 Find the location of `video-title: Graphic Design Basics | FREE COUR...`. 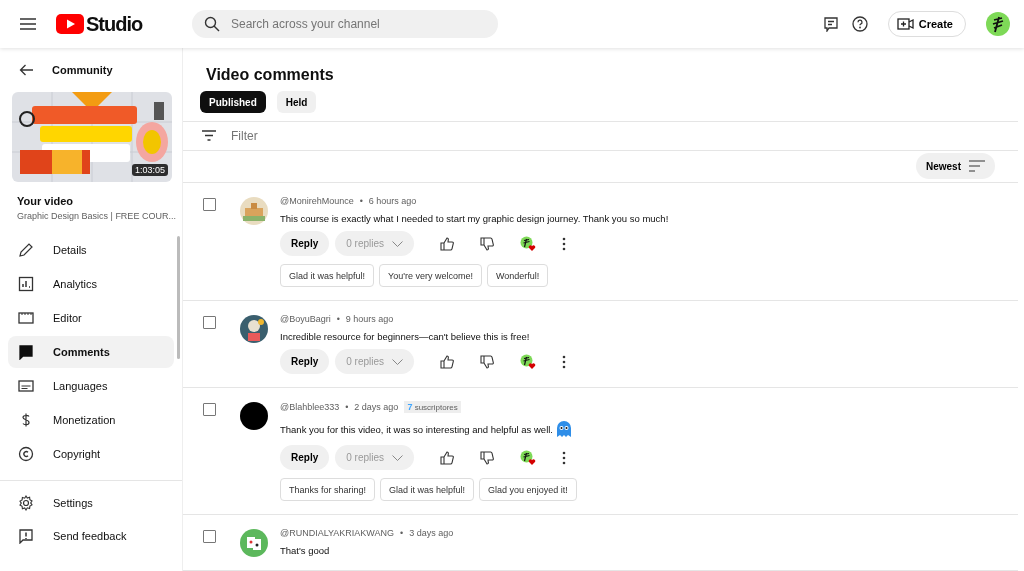

video-title: Graphic Design Basics | FREE COUR... is located at coordinates (97, 216).